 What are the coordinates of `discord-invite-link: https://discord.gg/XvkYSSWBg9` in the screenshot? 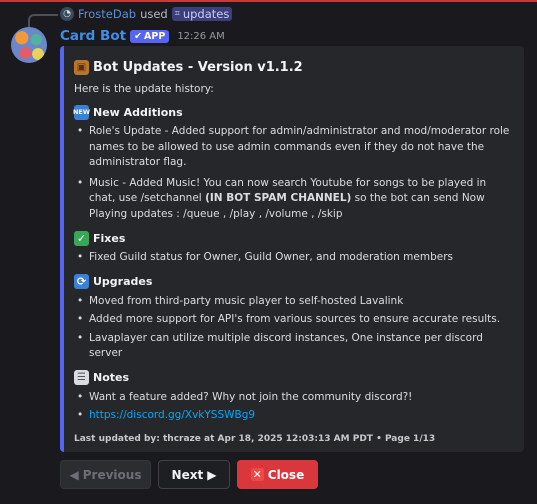 It's located at (172, 415).